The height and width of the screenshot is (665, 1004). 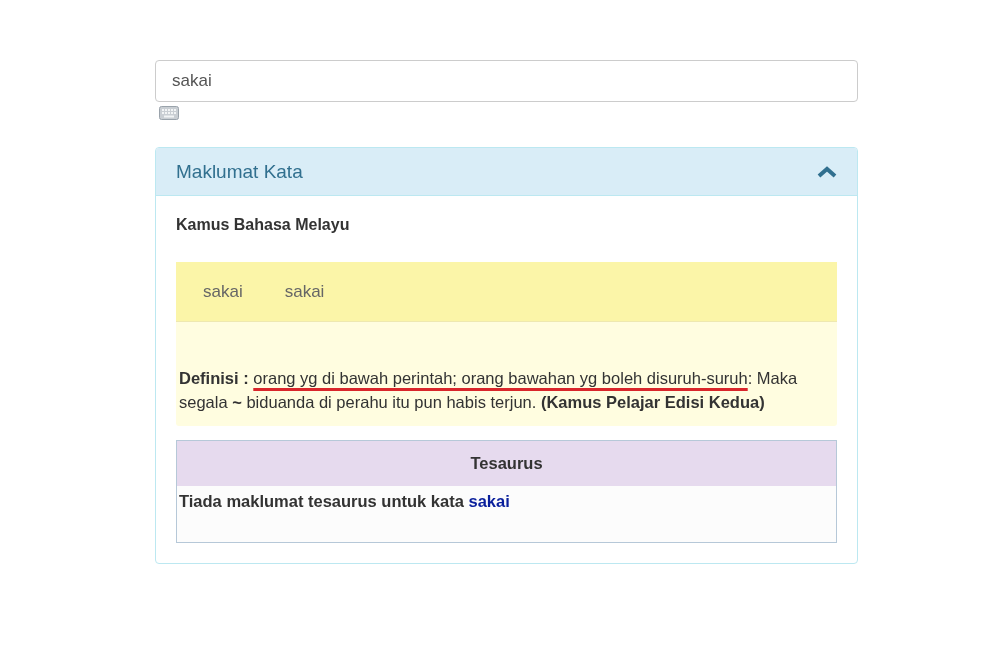 What do you see at coordinates (169, 113) in the screenshot?
I see `keyboard-icon` at bounding box center [169, 113].